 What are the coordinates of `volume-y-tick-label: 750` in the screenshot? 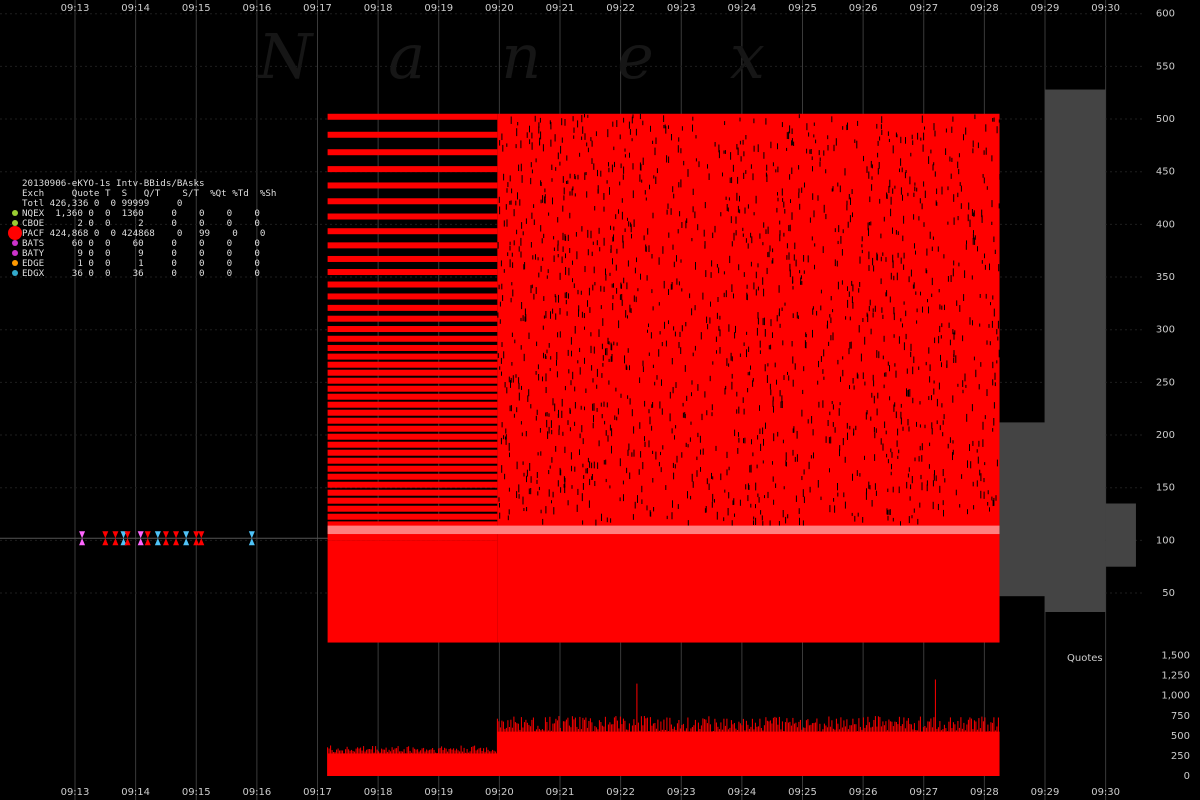 It's located at (1180, 716).